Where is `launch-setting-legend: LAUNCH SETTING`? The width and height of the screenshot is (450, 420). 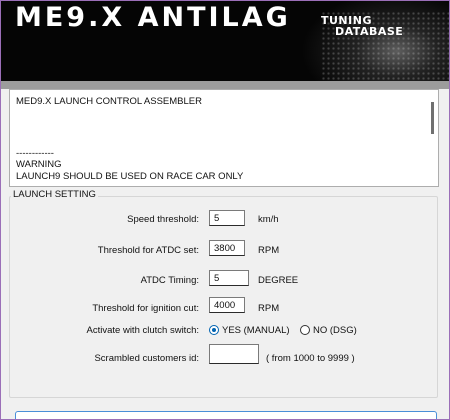 launch-setting-legend: LAUNCH SETTING is located at coordinates (54, 194).